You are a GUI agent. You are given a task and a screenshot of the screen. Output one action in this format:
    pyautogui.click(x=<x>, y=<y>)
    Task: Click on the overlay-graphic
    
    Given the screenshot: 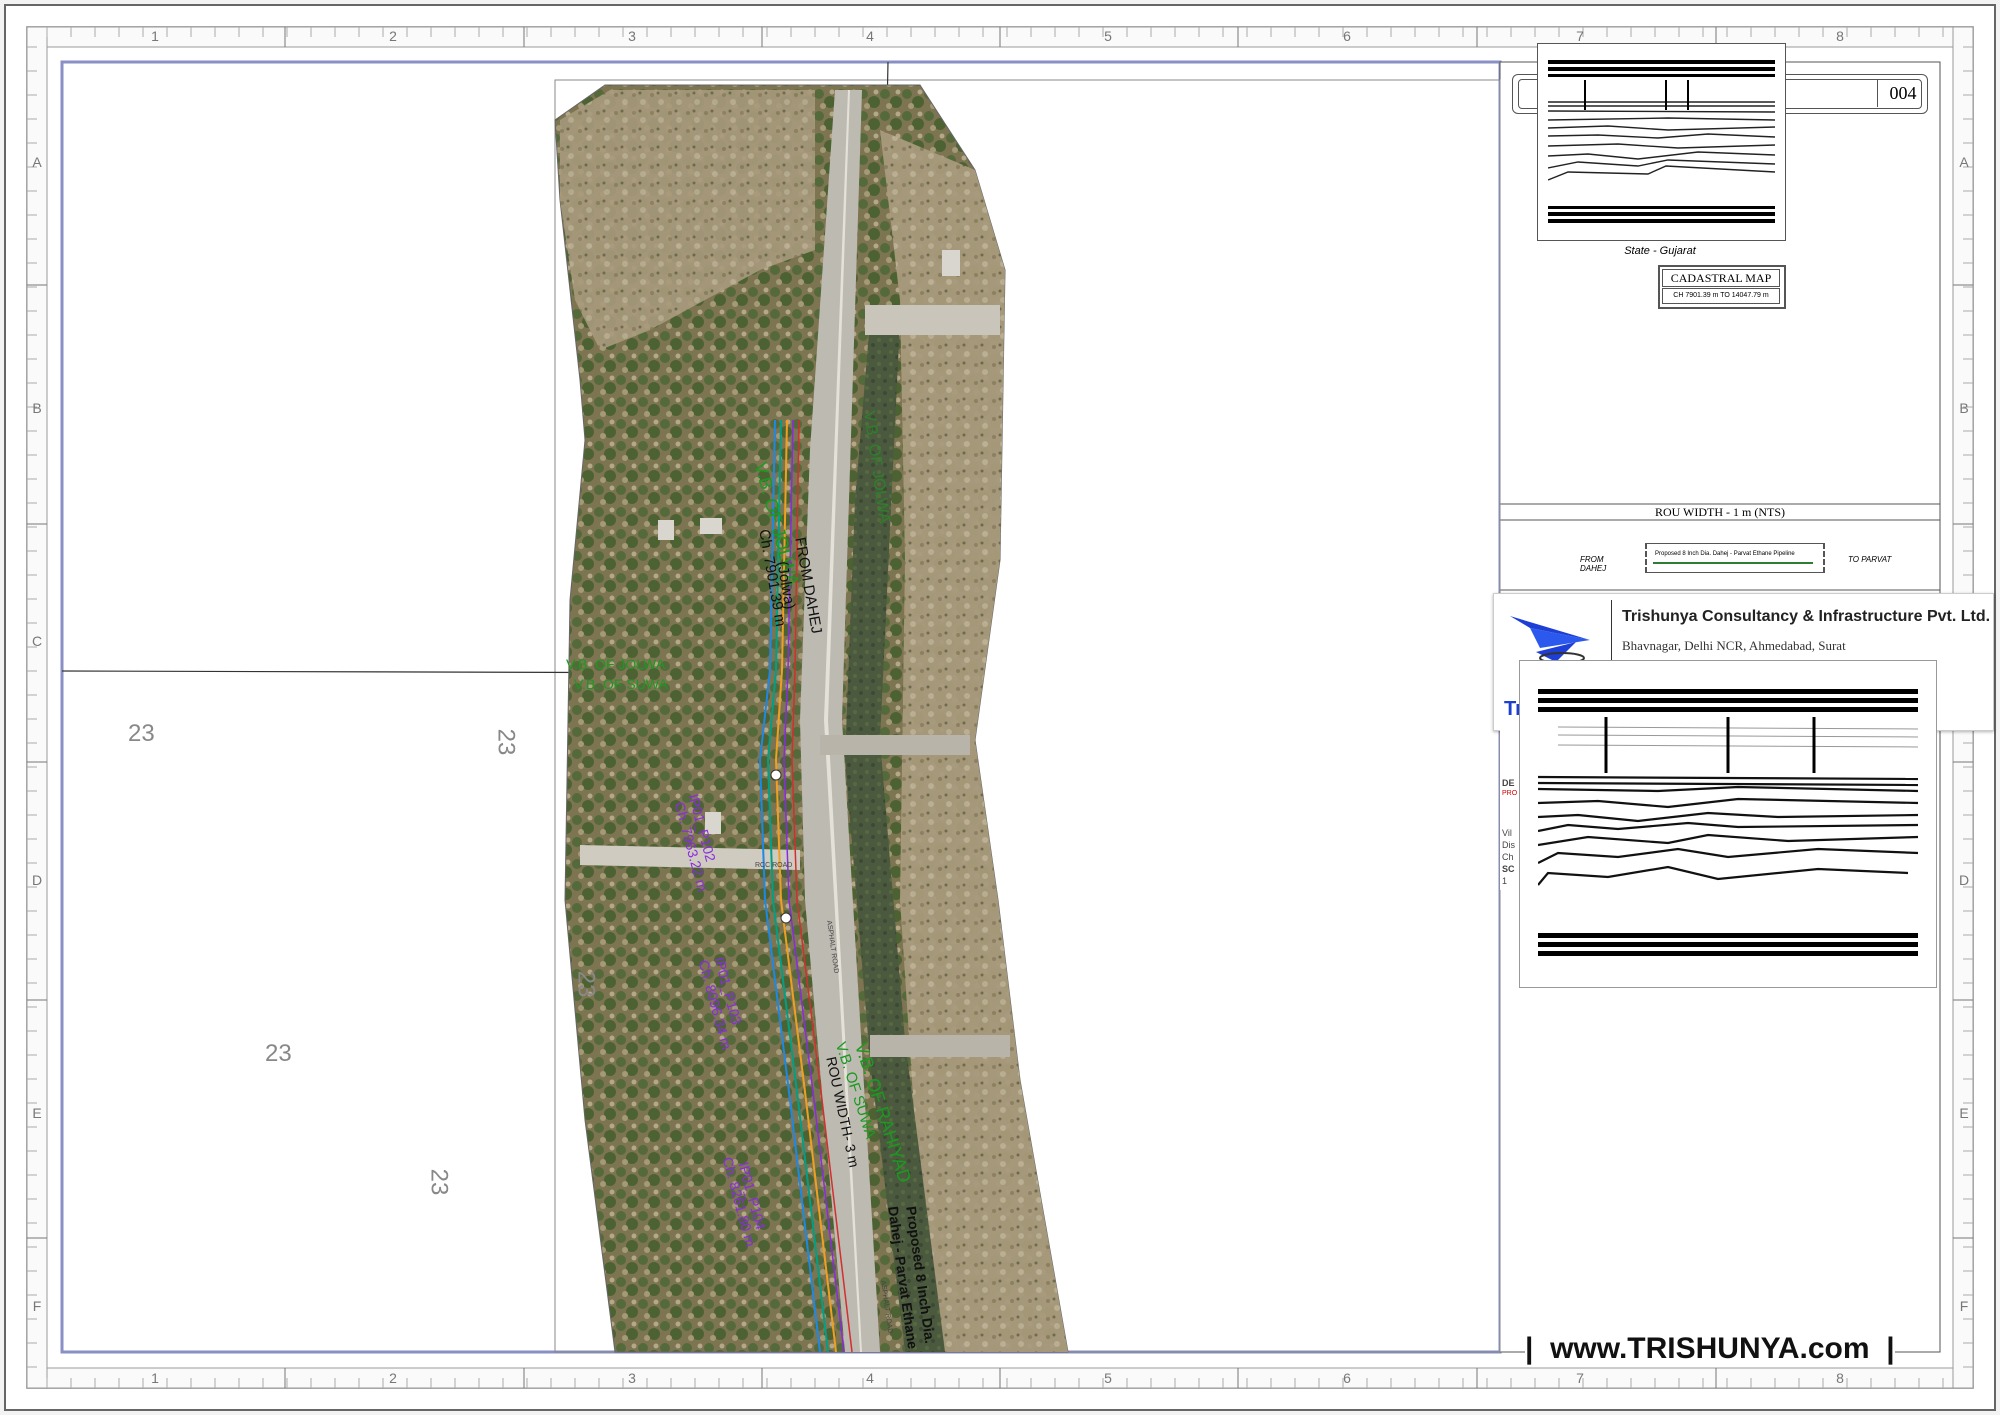 What is the action you would take?
    pyautogui.click(x=1728, y=801)
    